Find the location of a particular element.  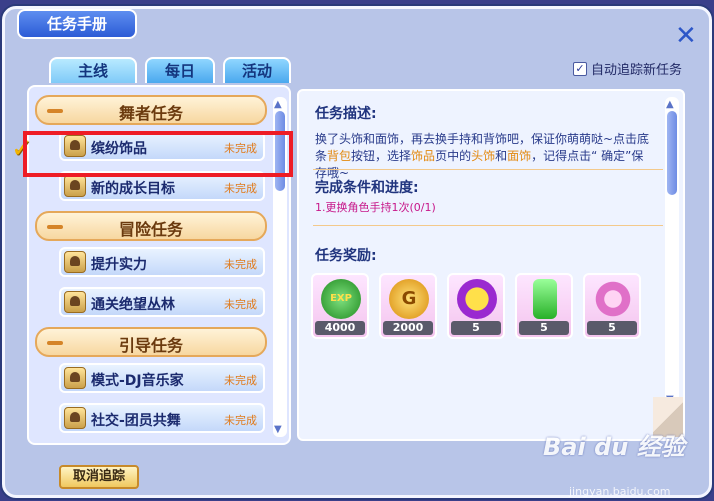

level-icon is located at coordinates (75, 186).